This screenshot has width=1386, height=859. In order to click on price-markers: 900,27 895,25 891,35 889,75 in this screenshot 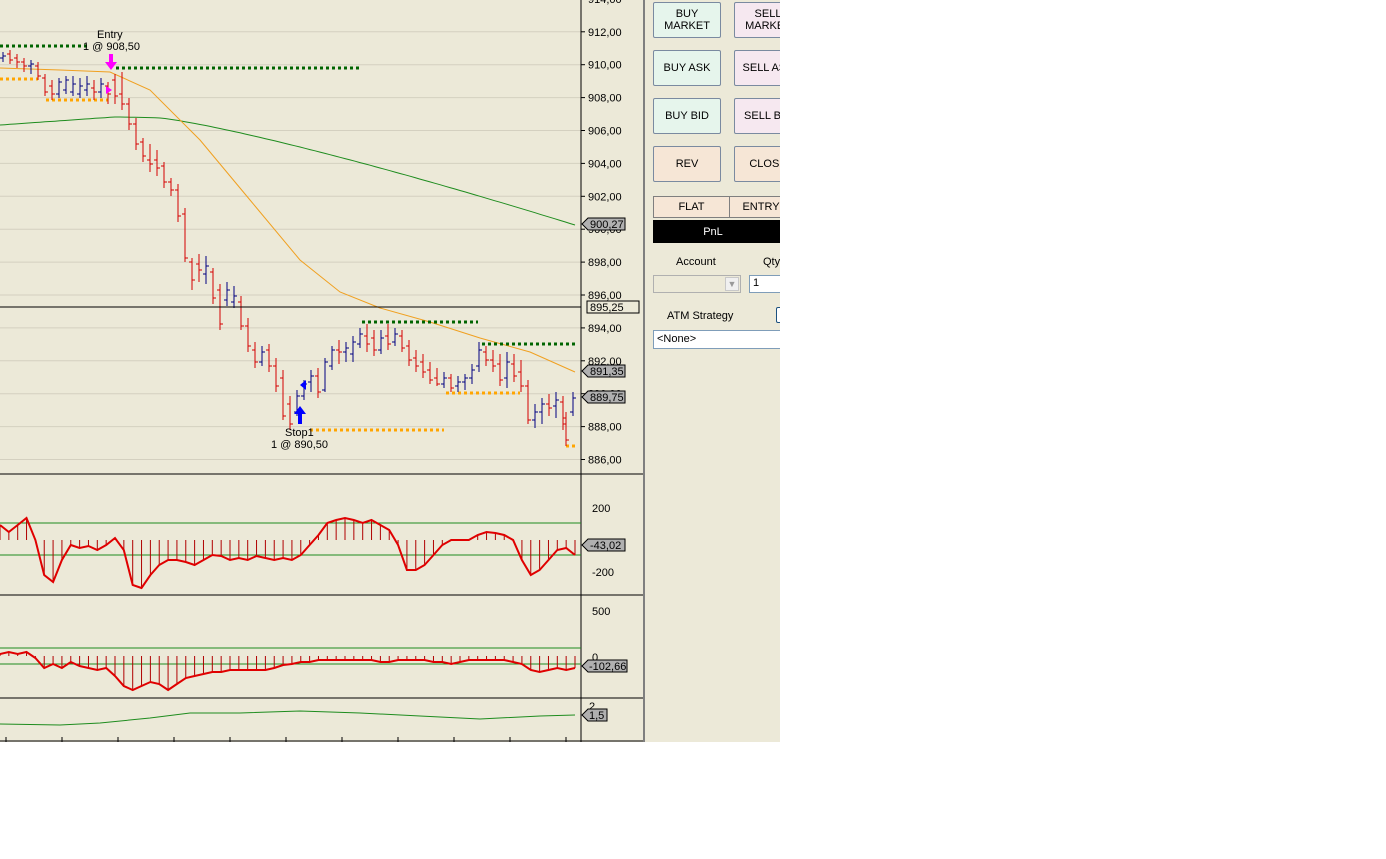, I will do `click(320, 310)`.